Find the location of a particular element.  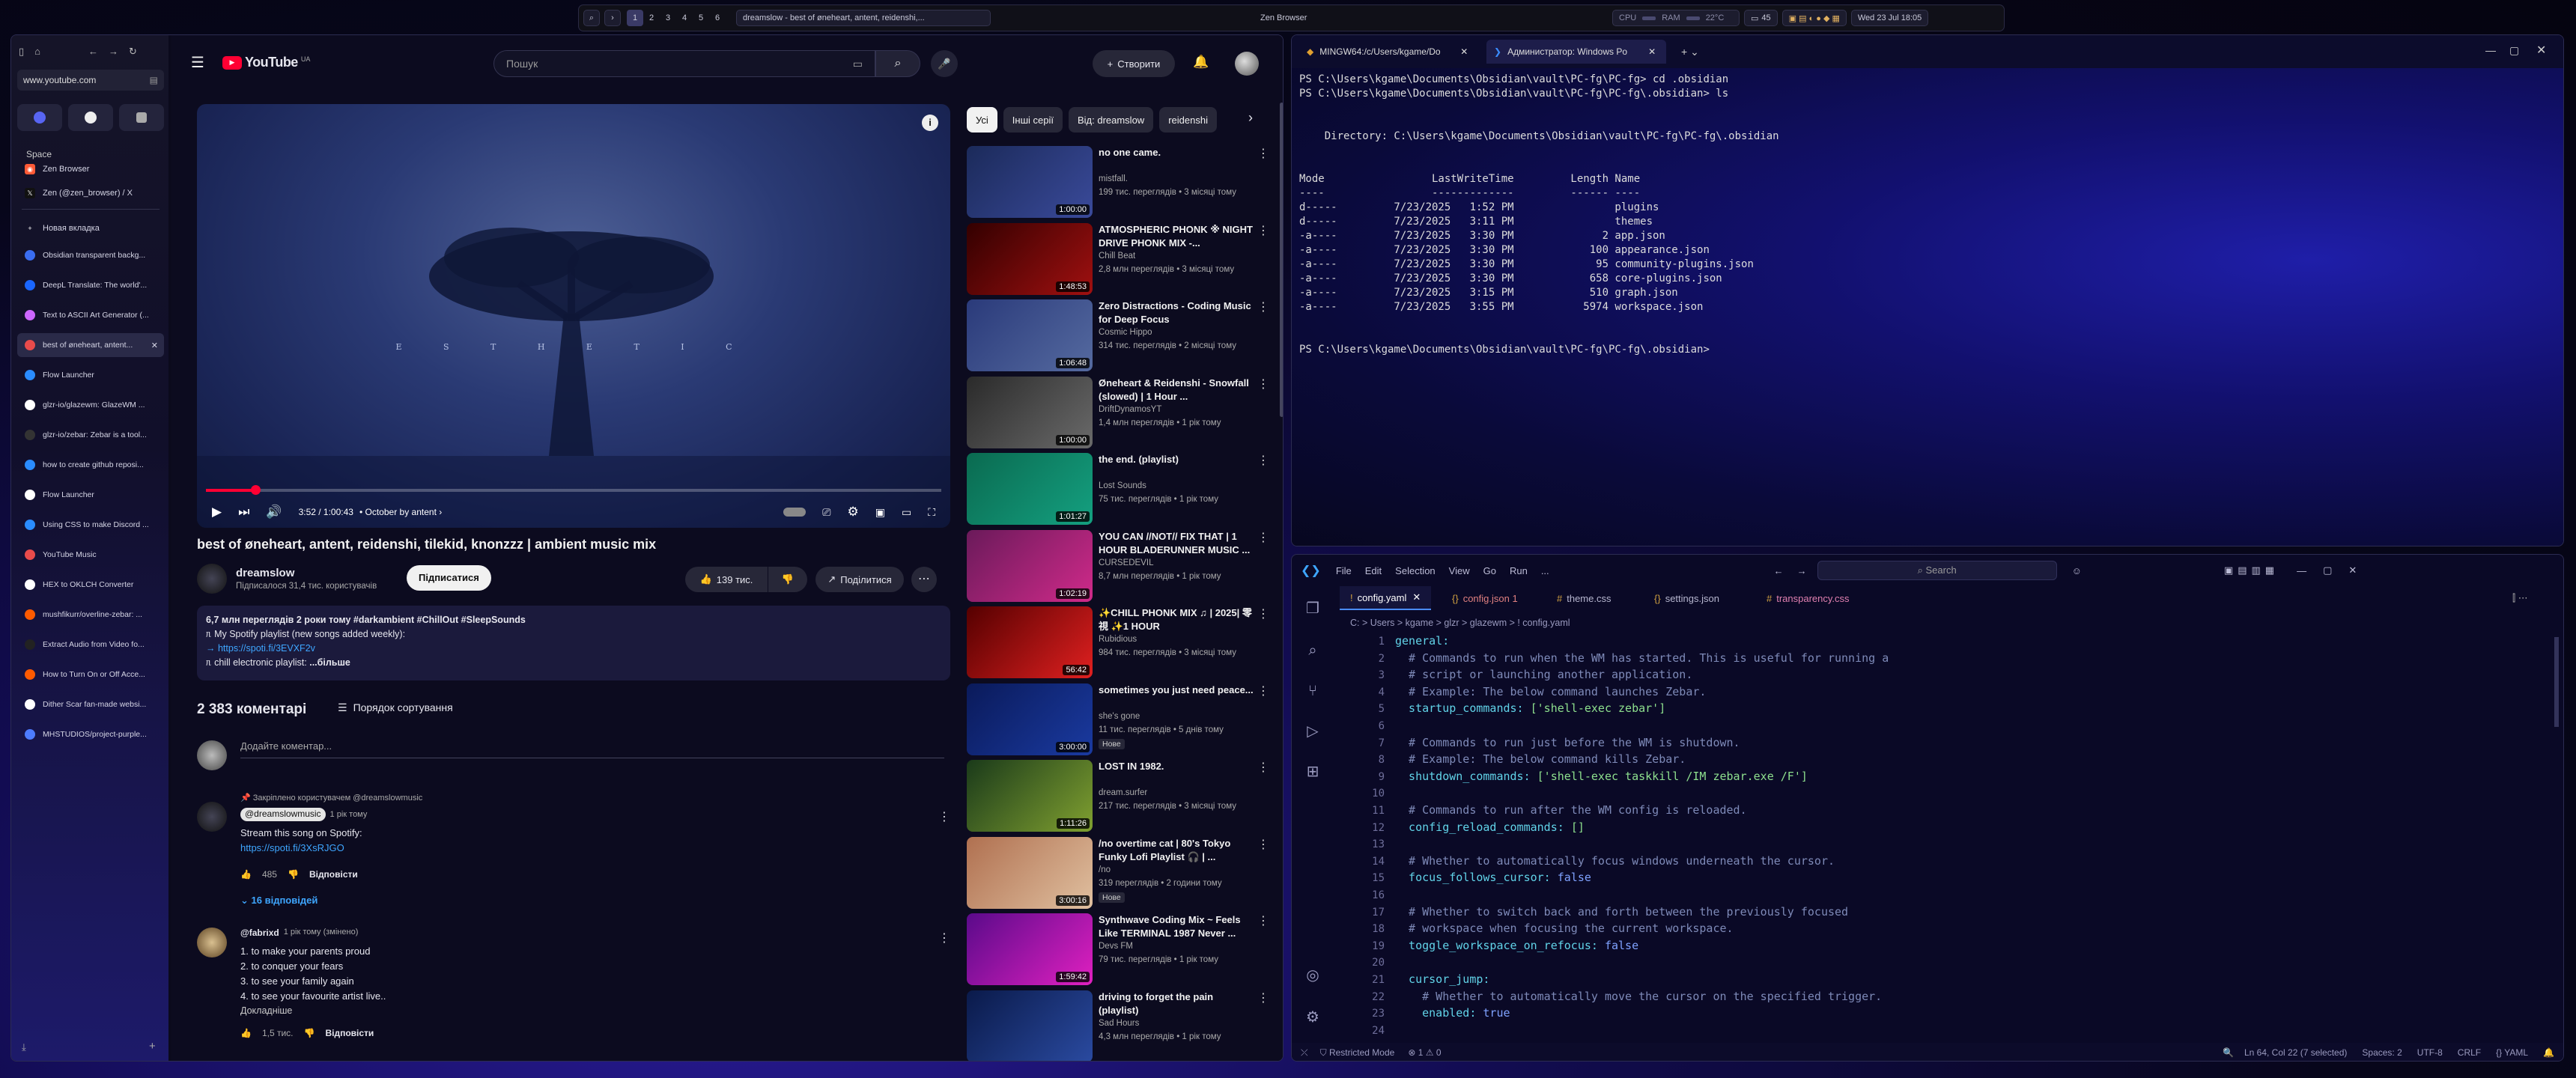

close-tab-icon: ✕ is located at coordinates (154, 345).